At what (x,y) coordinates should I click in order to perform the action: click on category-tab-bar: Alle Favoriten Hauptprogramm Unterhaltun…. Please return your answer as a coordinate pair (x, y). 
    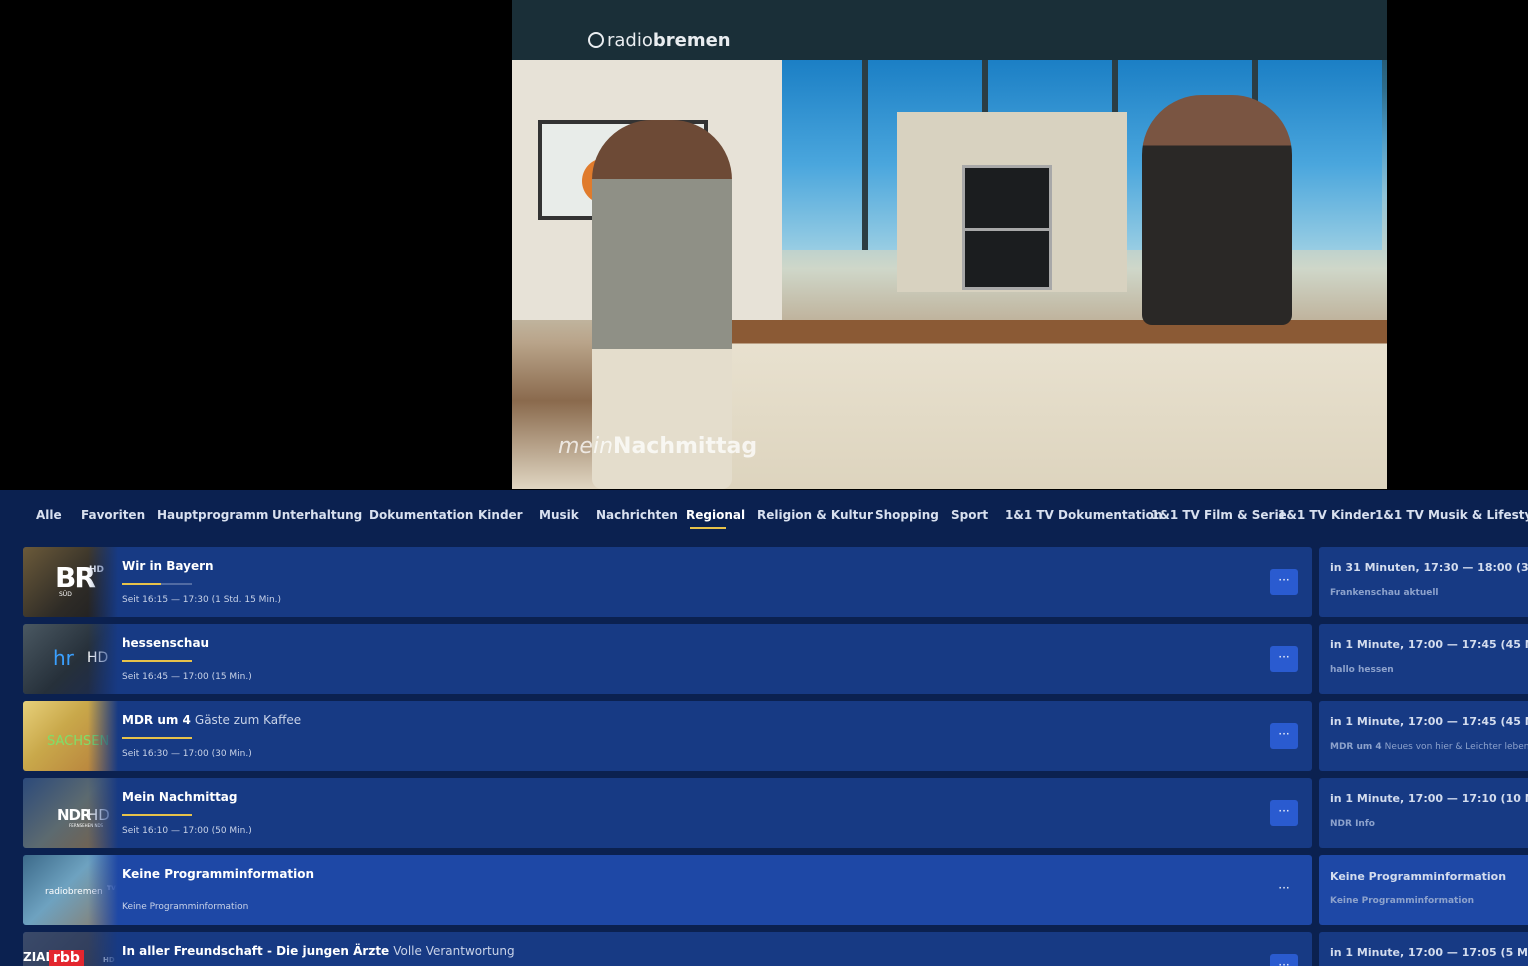
    Looking at the image, I should click on (764, 515).